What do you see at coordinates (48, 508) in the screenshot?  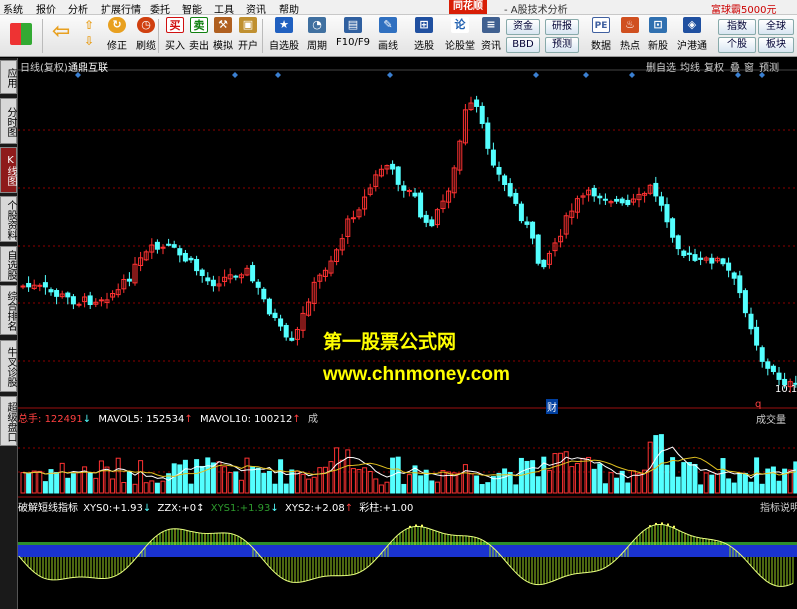 I see `indicator-name: 破解短线指标` at bounding box center [48, 508].